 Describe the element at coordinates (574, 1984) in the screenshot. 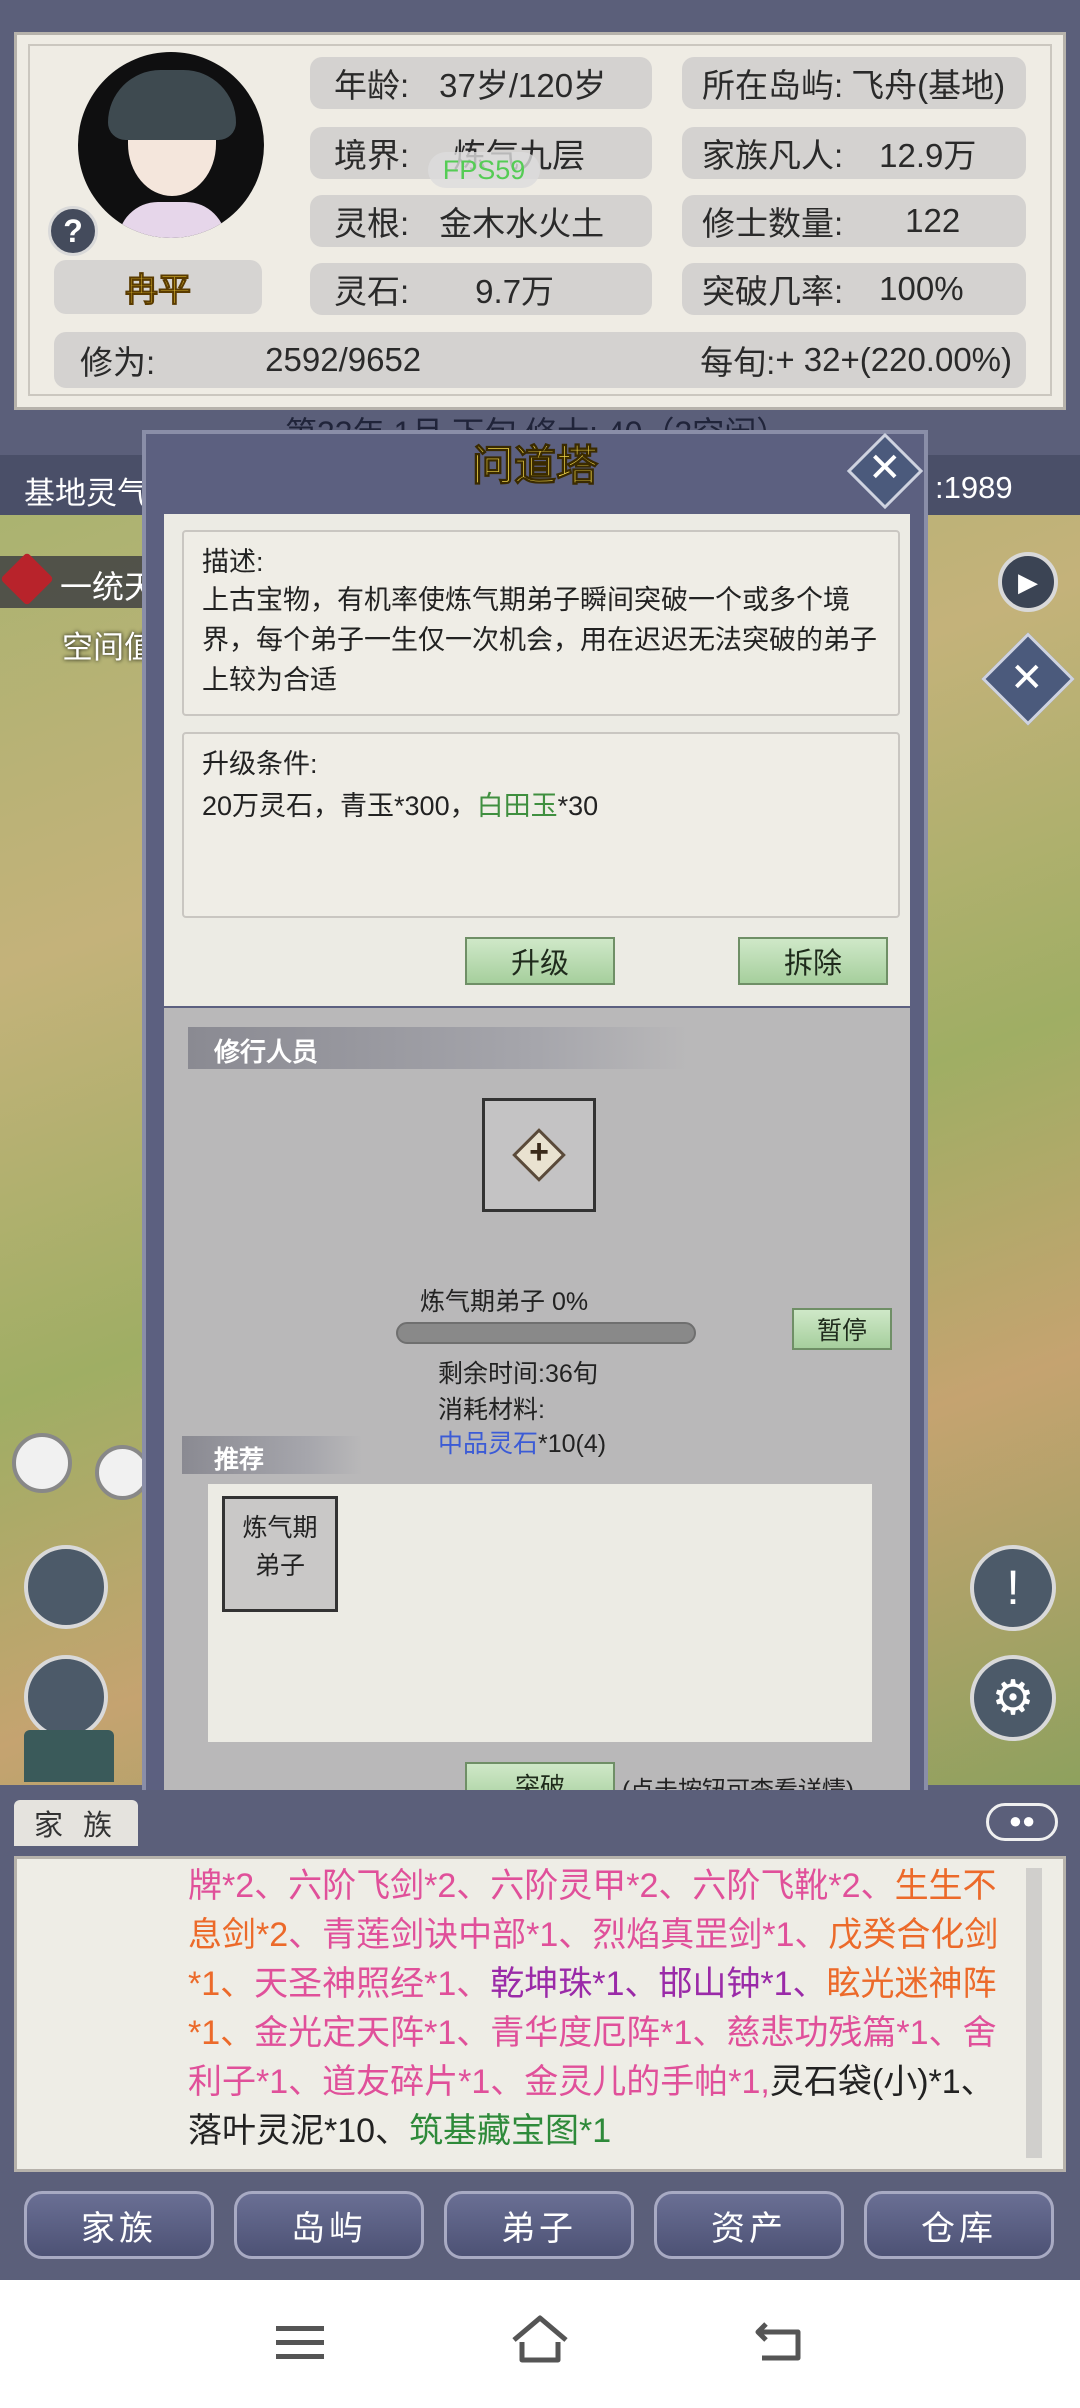

I see `loot-item: 乾坤珠*1、` at that location.